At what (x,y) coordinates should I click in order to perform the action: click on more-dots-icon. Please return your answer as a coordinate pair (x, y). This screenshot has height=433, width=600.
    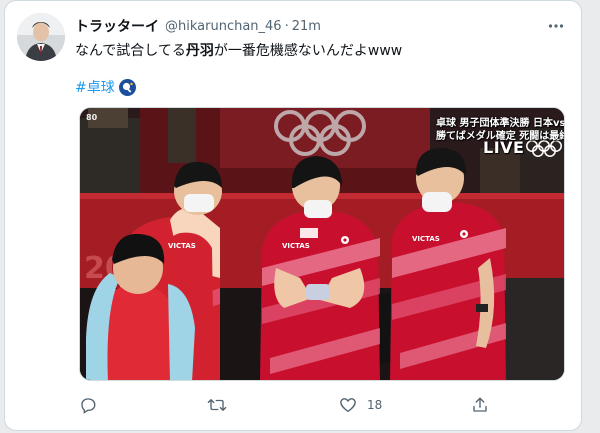
    Looking at the image, I should click on (556, 26).